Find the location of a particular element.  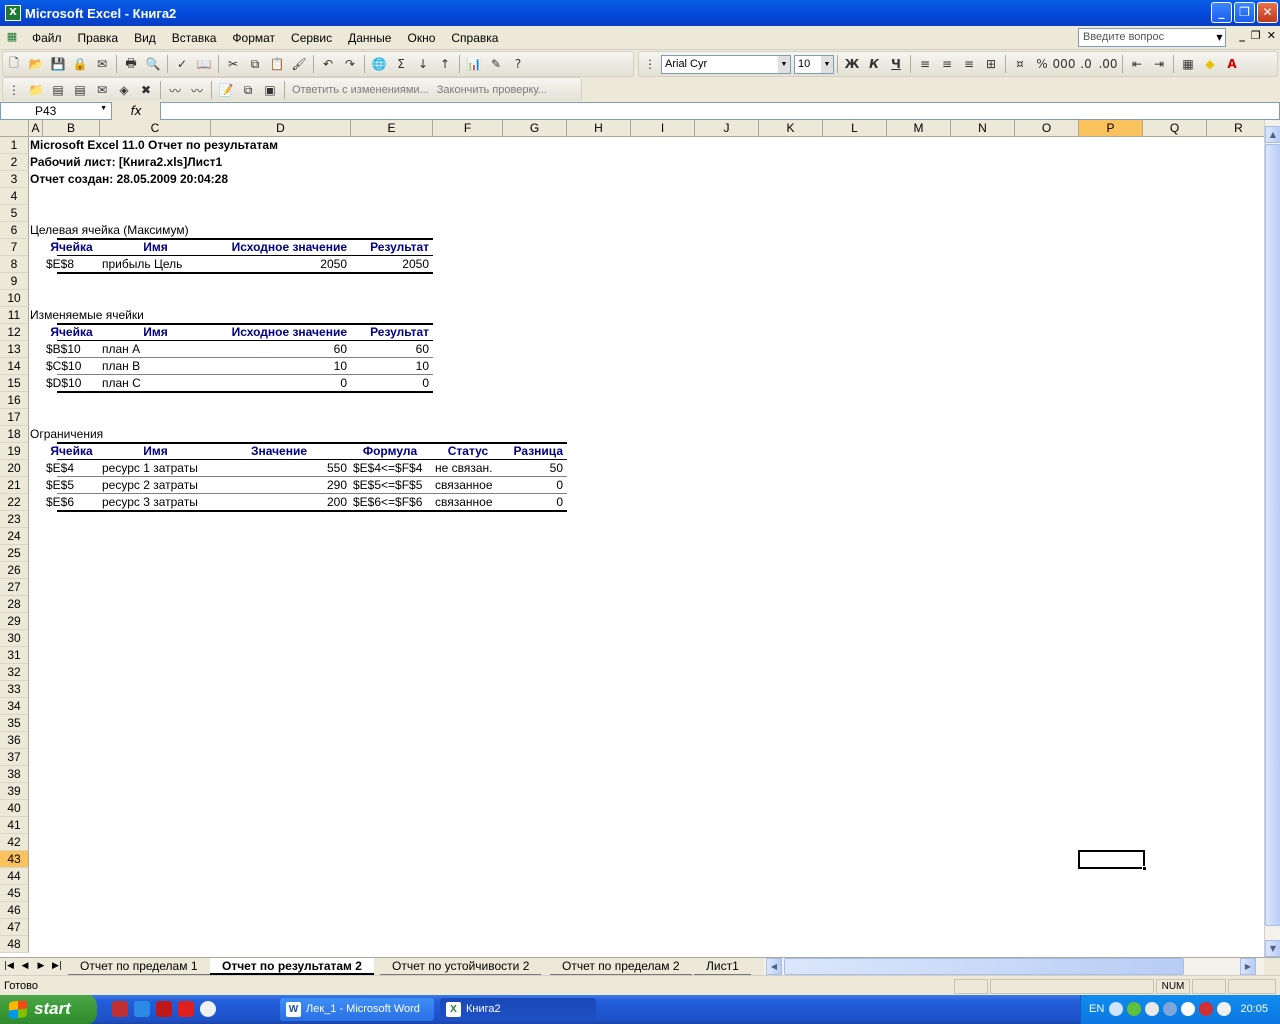

sort-descending-icon: ↑ is located at coordinates (445, 64).